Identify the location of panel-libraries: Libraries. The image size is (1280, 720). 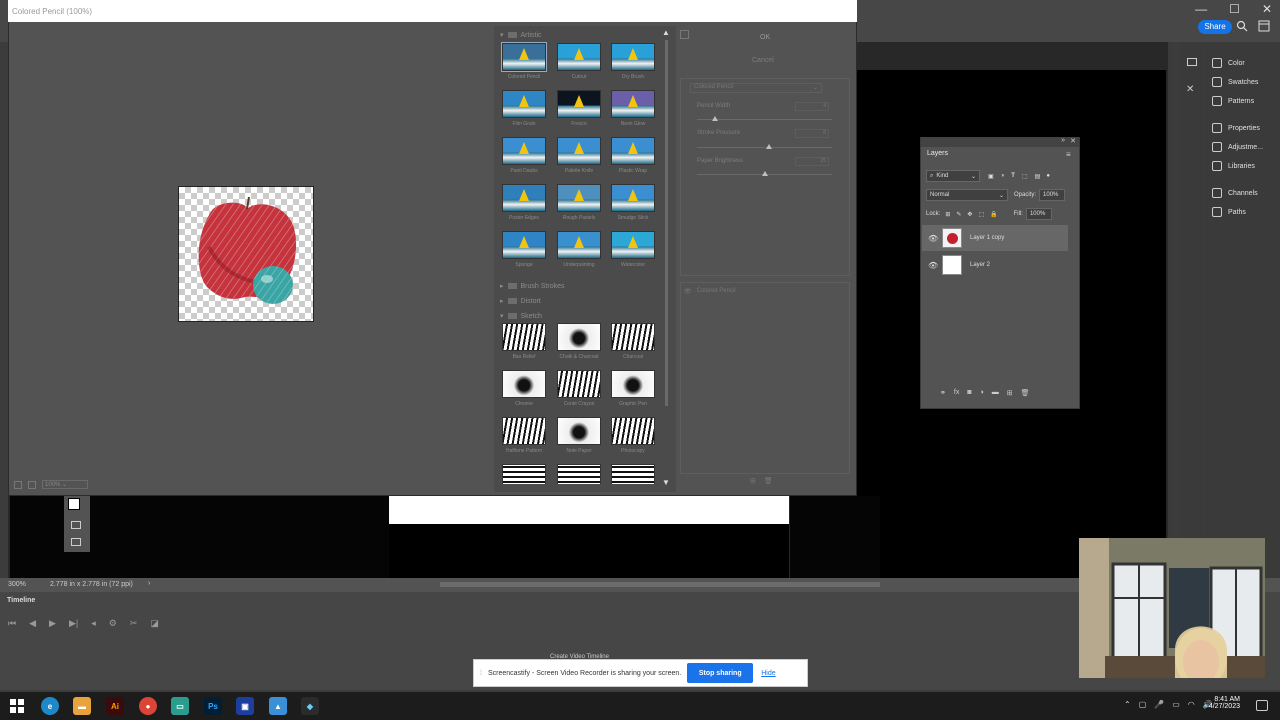
(1233, 166).